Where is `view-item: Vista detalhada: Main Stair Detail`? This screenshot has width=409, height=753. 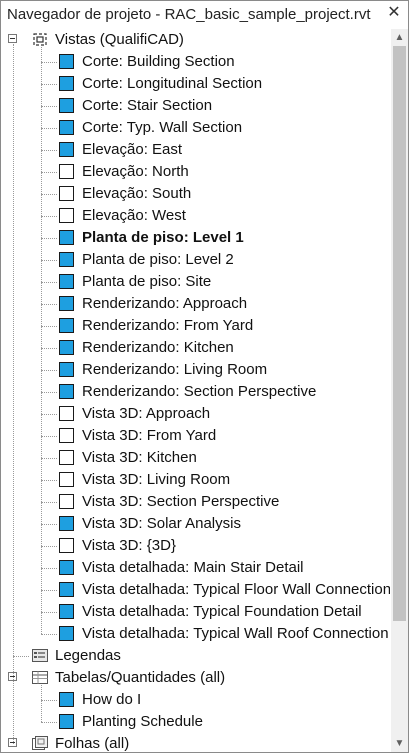 view-item: Vista detalhada: Main Stair Detail is located at coordinates (195, 568).